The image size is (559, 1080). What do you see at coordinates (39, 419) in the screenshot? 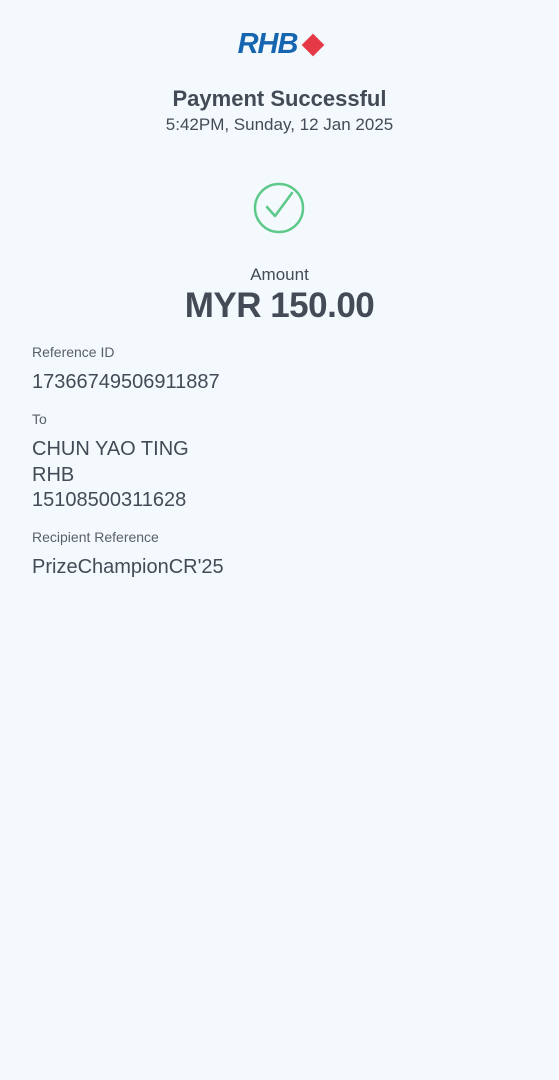
I see `to-label: To` at bounding box center [39, 419].